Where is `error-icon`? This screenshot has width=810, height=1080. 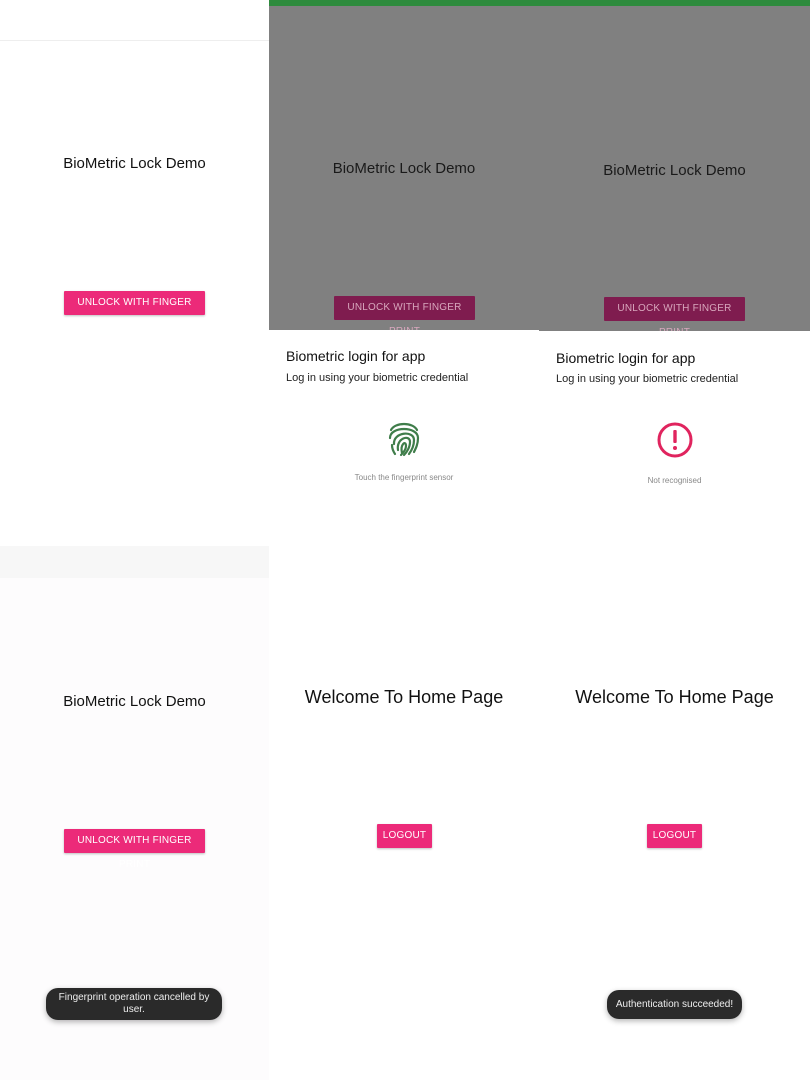 error-icon is located at coordinates (675, 440).